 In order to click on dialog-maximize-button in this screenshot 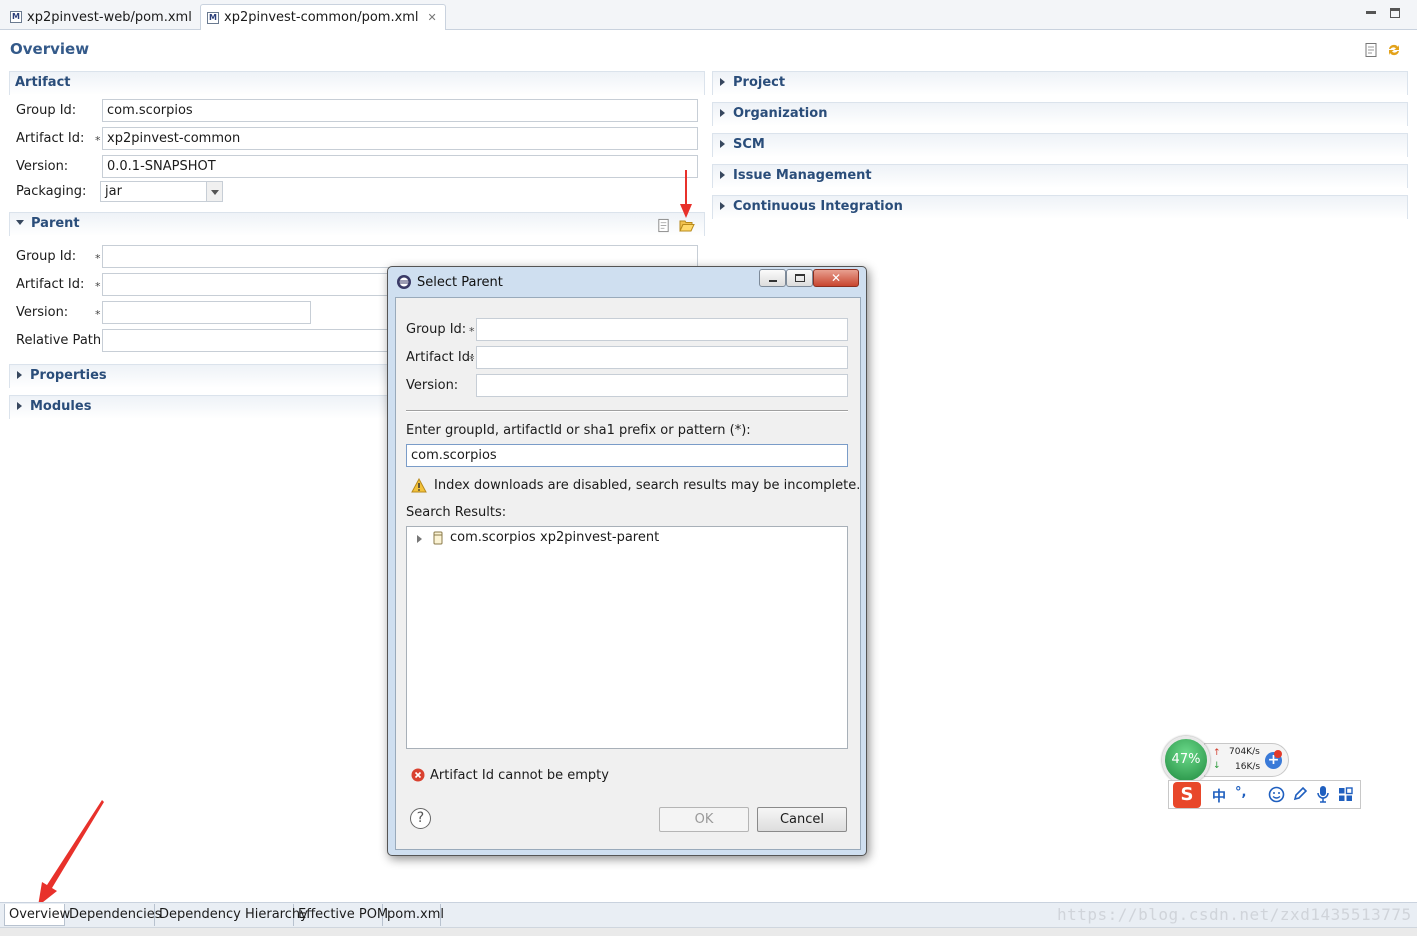, I will do `click(799, 278)`.